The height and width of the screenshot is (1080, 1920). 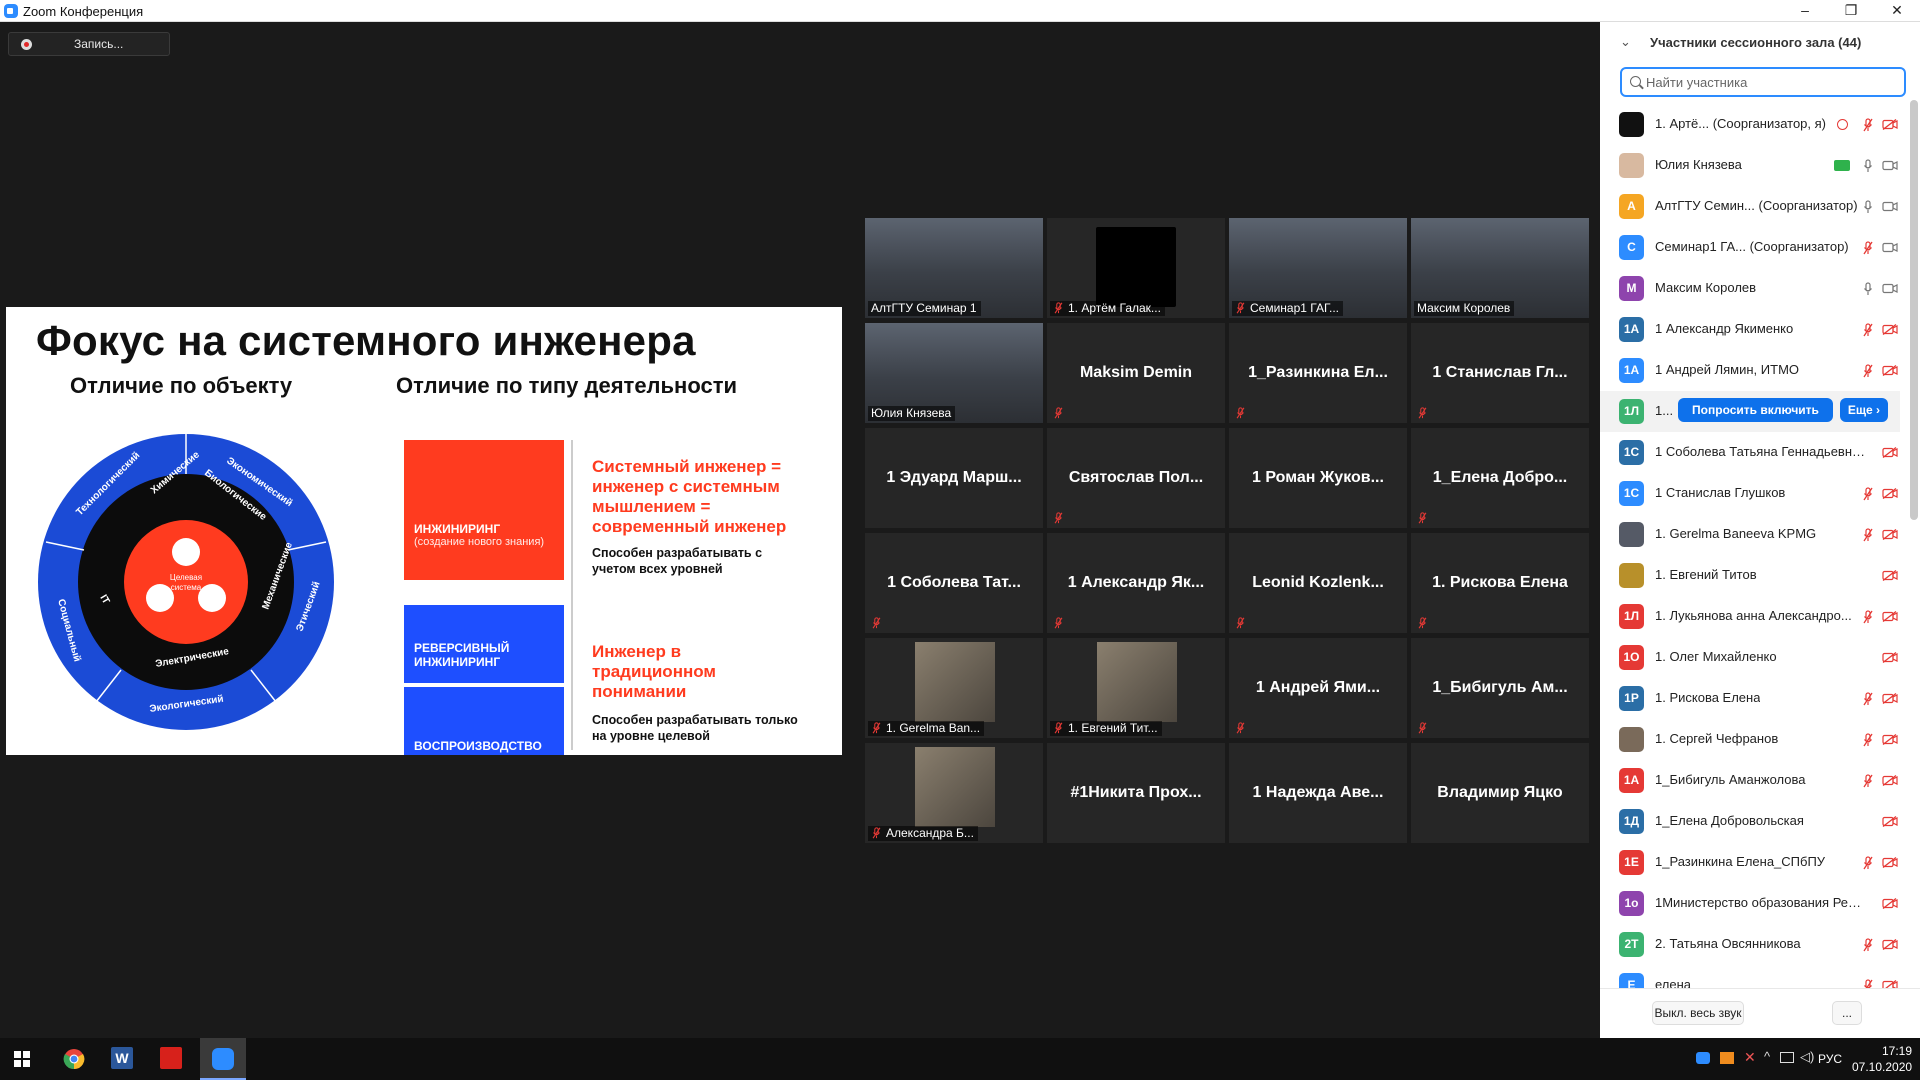 I want to click on participant-avatar: 1О, so click(x=1631, y=657).